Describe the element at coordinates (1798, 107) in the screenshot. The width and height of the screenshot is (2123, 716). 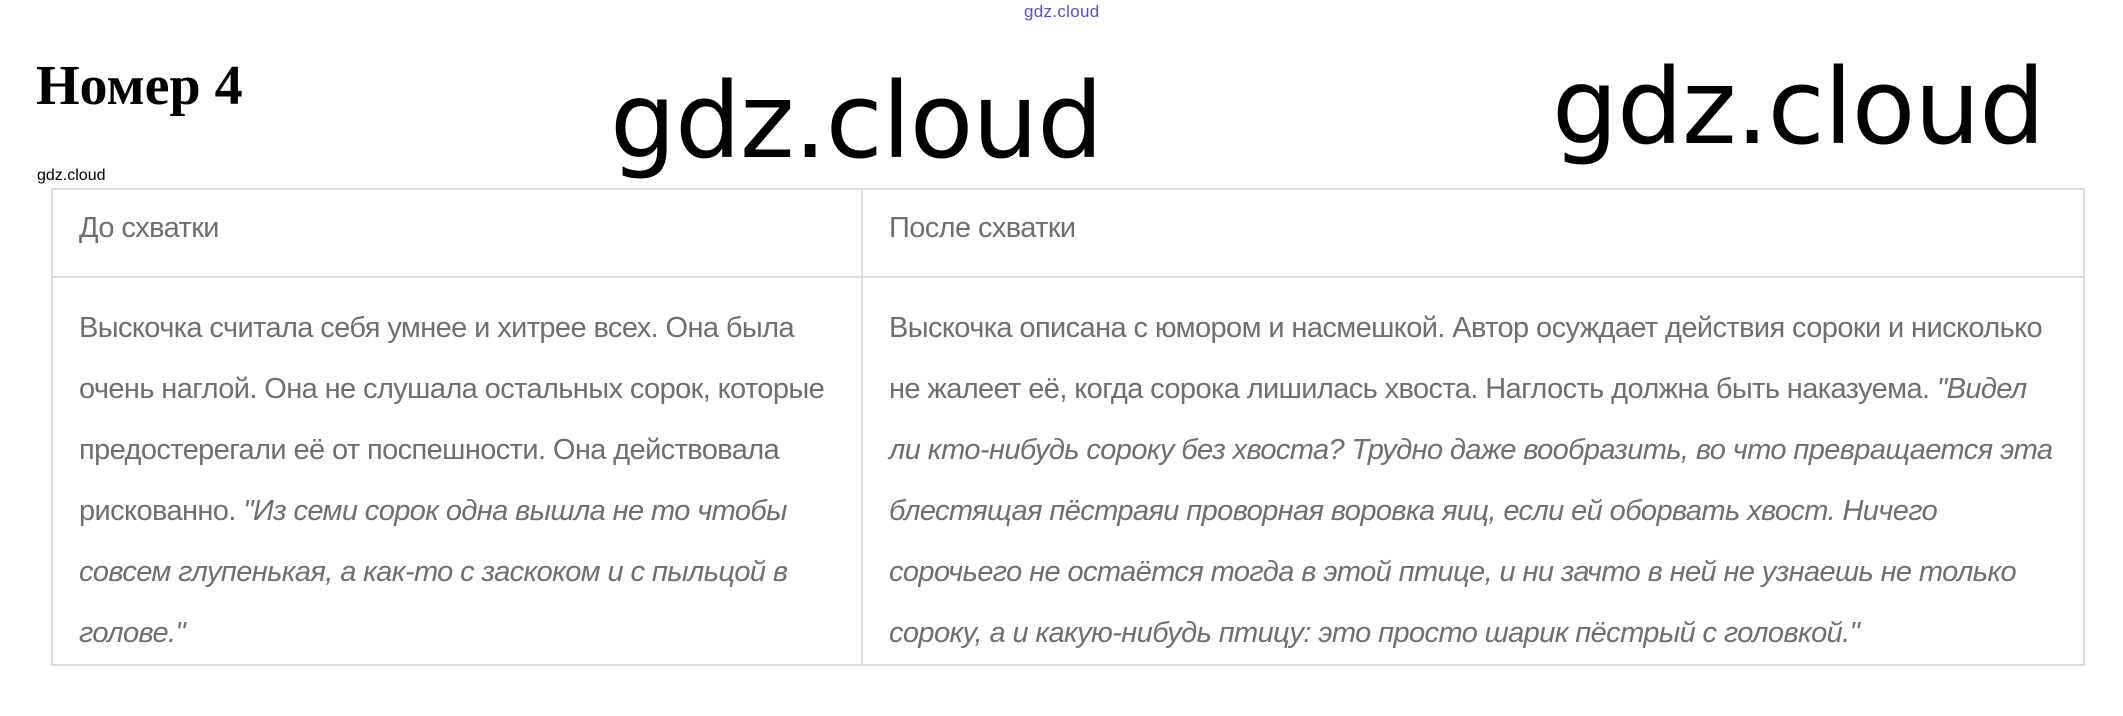
I see `watermark-large-right: gdz.cloud` at that location.